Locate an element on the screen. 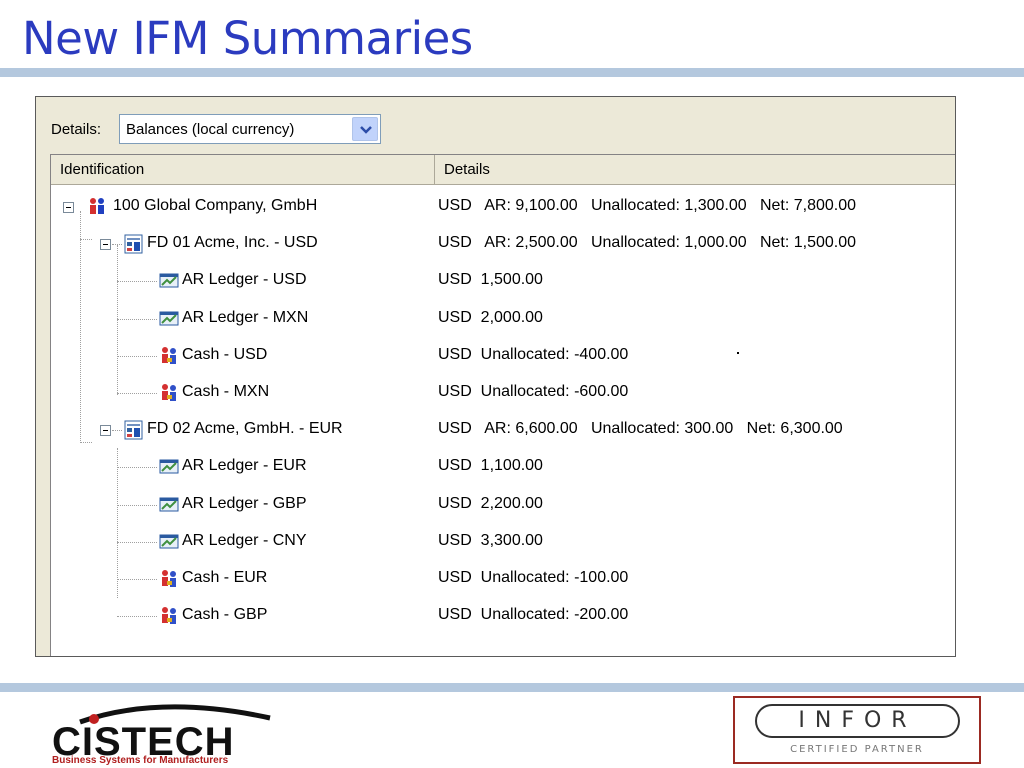  column-header-identification: Identification is located at coordinates (243, 169).